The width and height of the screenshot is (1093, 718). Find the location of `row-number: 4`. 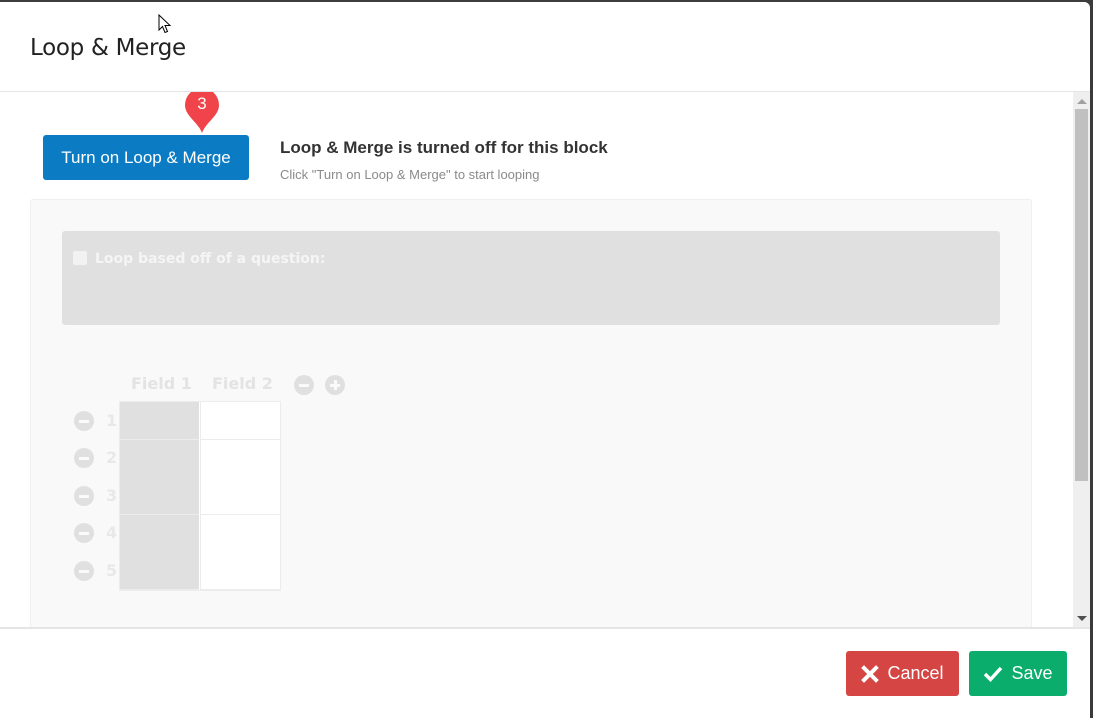

row-number: 4 is located at coordinates (112, 532).